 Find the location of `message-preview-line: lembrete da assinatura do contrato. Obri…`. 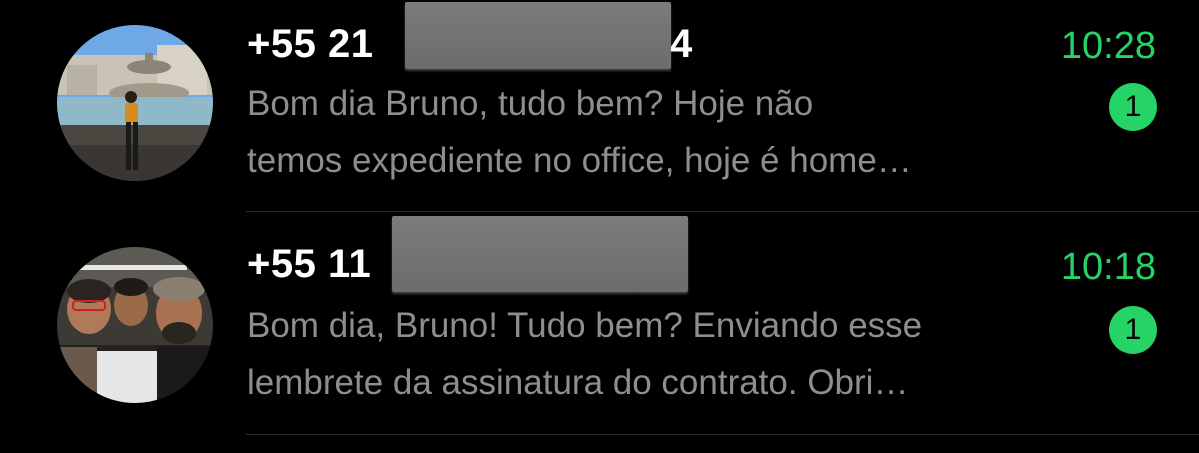

message-preview-line: lembrete da assinatura do contrato. Obri… is located at coordinates (578, 382).